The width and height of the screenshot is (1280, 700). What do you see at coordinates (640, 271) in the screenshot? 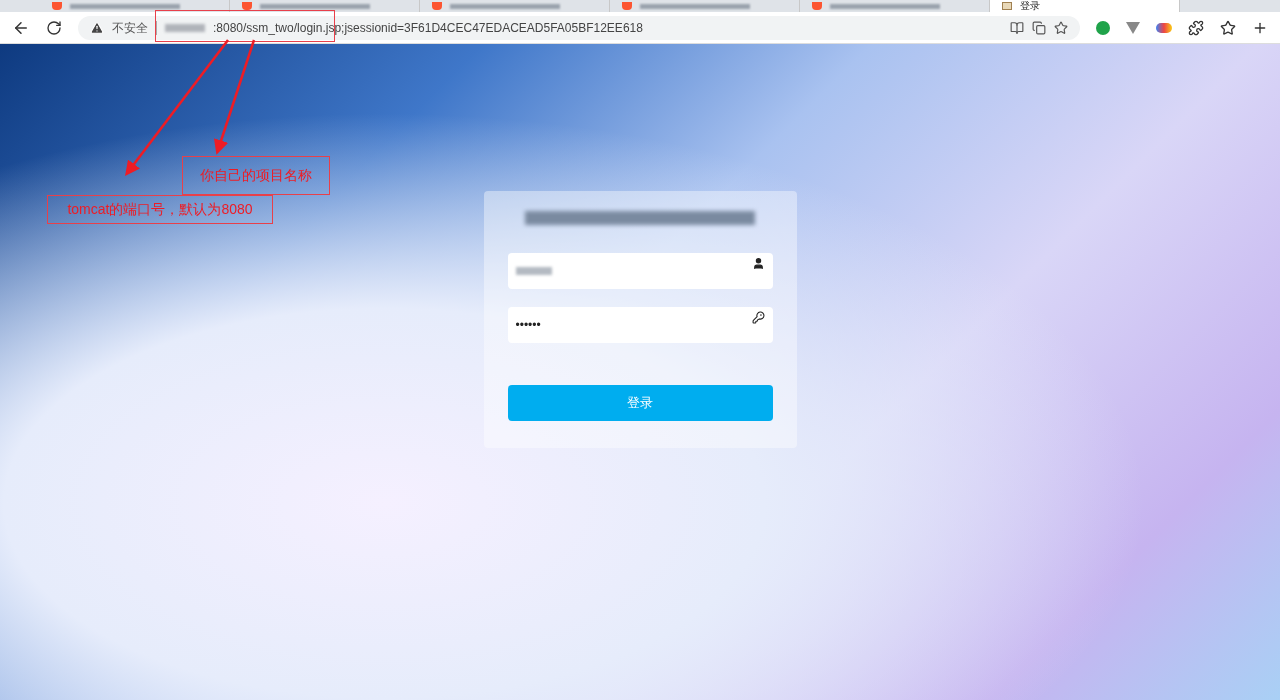
I see `username-field` at bounding box center [640, 271].